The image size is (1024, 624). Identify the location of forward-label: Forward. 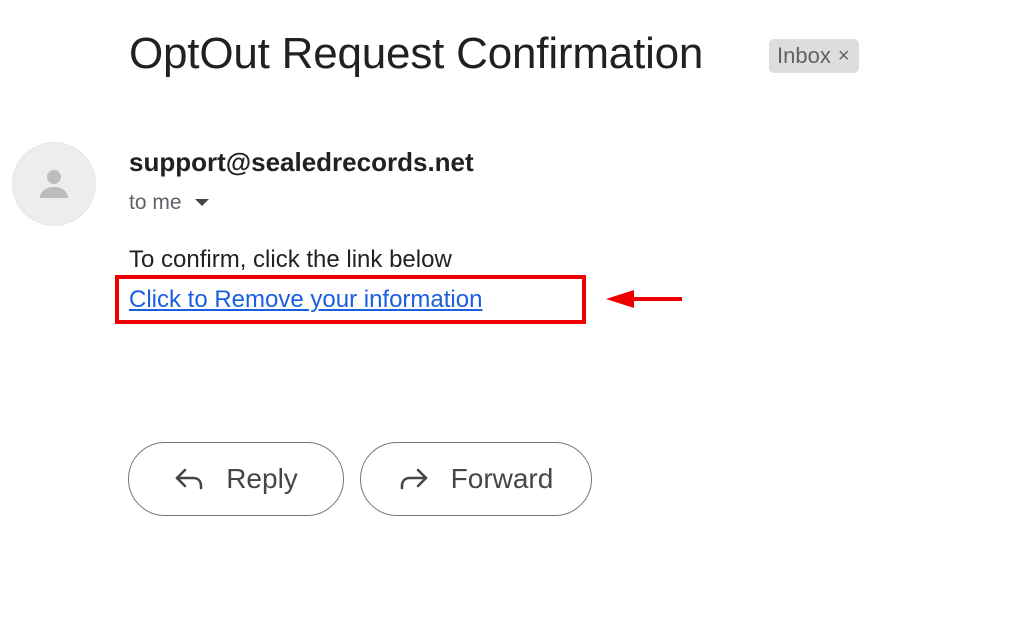
(502, 478).